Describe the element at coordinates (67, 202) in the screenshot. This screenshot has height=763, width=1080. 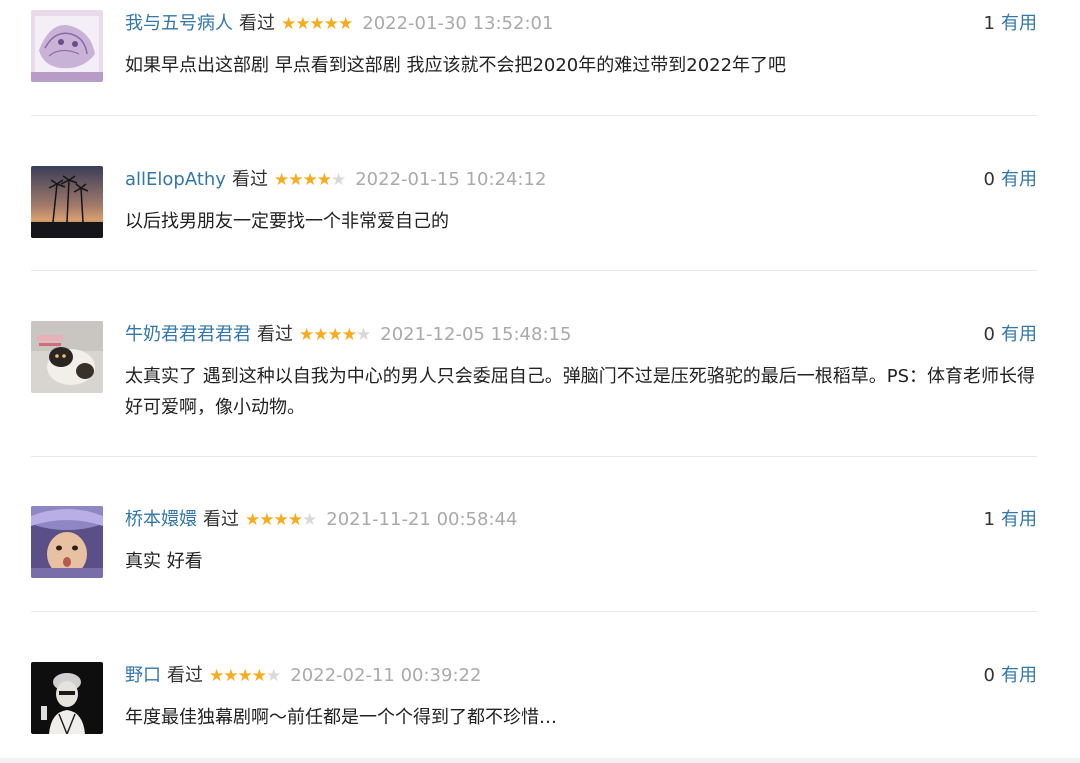
I see `palm-sunset-avatar-icon` at that location.